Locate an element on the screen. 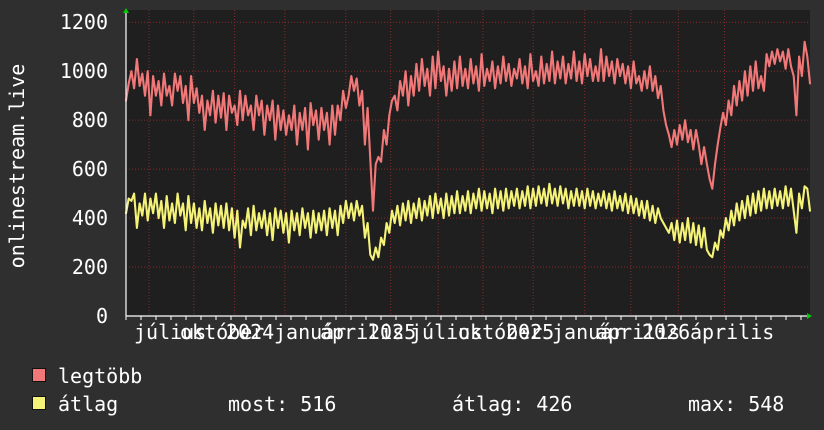 The height and width of the screenshot is (430, 824). y-tick-label: 800 is located at coordinates (90, 120).